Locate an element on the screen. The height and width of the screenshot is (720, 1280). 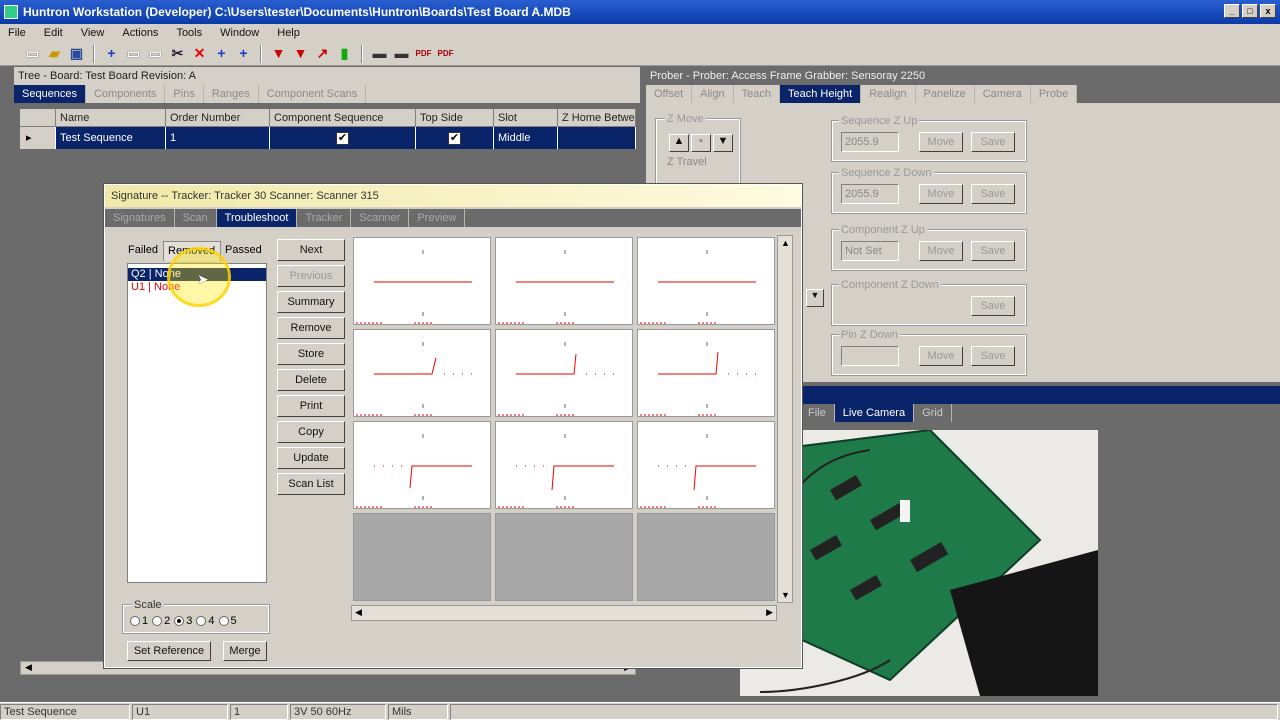
tab-sequences: Sequences is located at coordinates (50, 94).